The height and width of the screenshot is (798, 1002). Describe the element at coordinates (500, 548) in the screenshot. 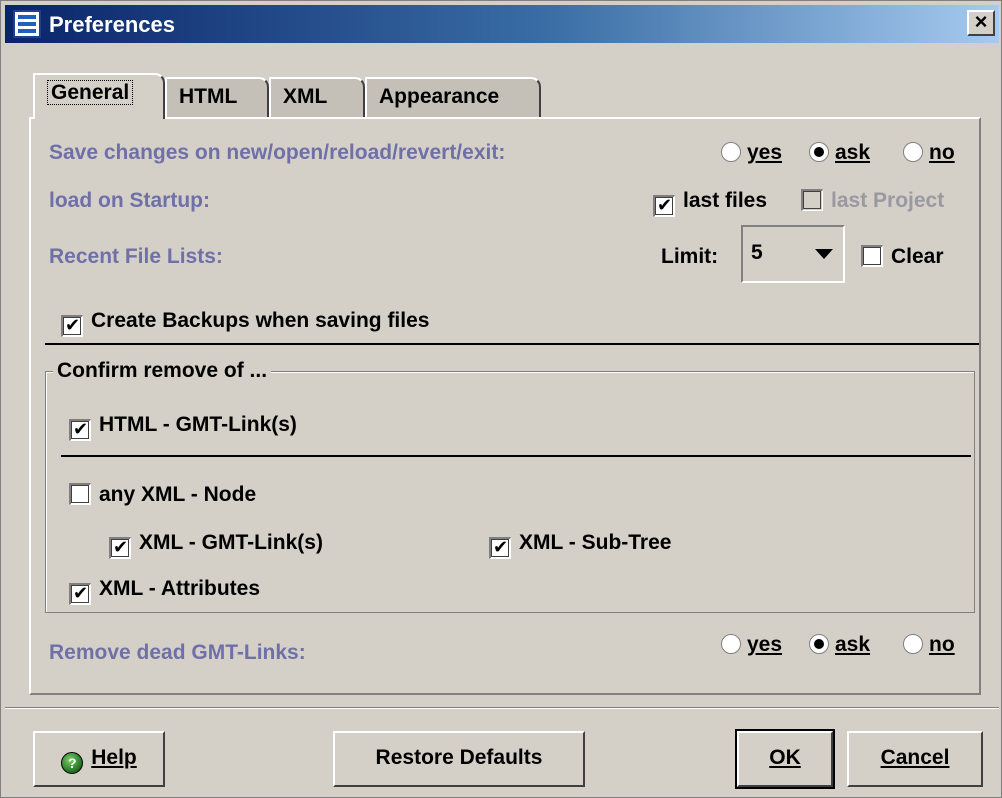

I see `xml-sub-tree-check-icon: ✔` at that location.